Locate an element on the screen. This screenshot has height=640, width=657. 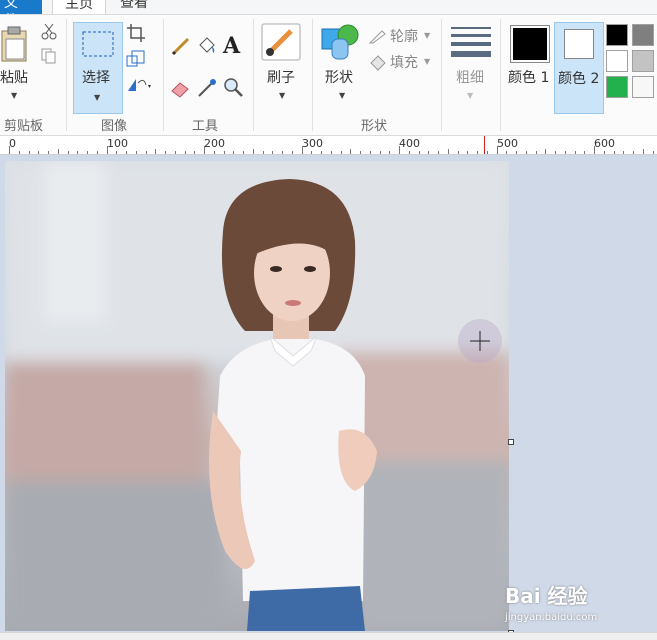
color1-label: 颜色 1 is located at coordinates (529, 78).